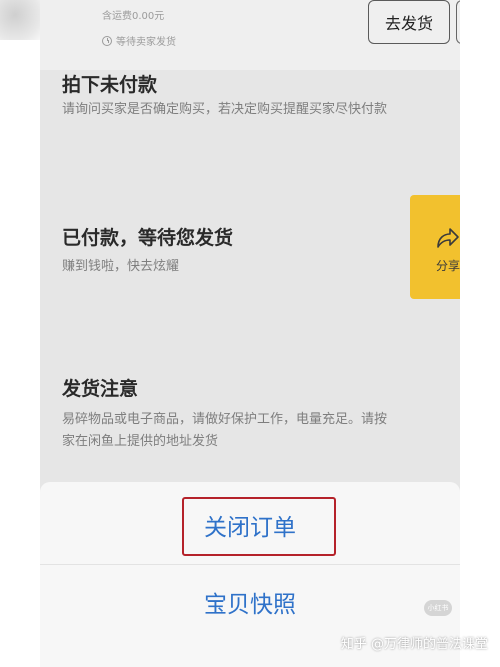 The width and height of the screenshot is (500, 667). Describe the element at coordinates (448, 266) in the screenshot. I see `share-label: 分享` at that location.